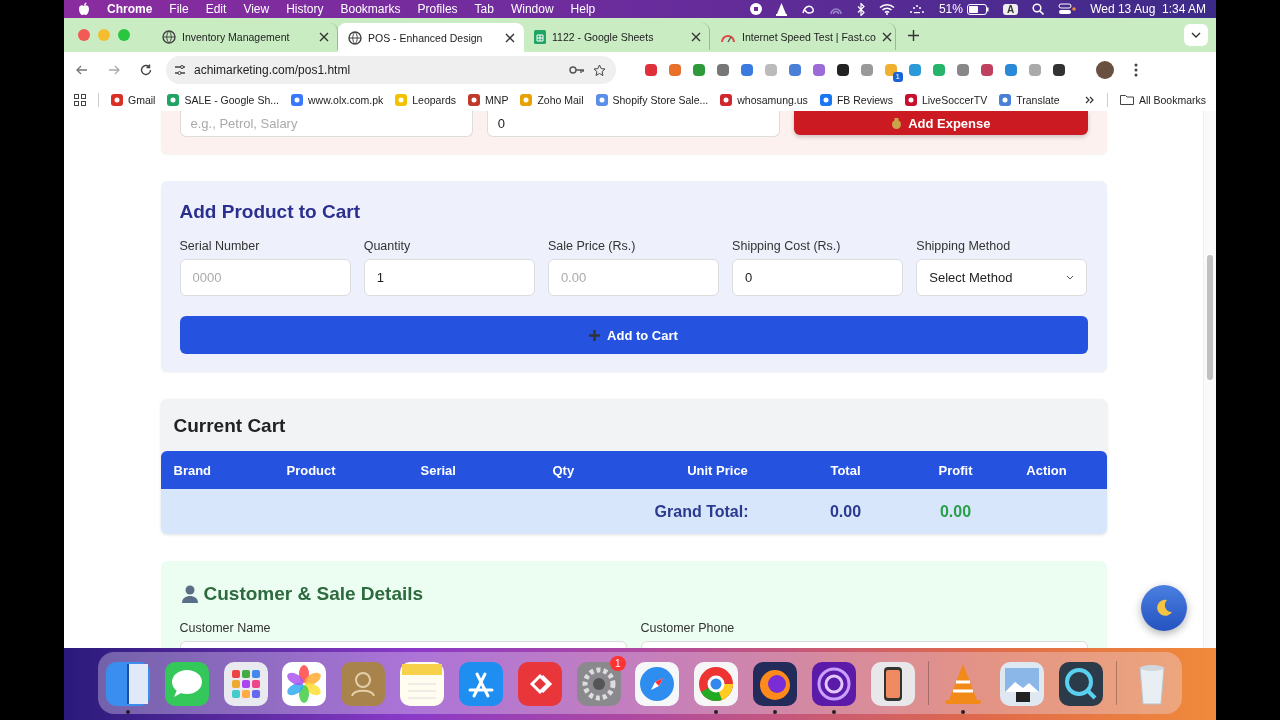 The height and width of the screenshot is (720, 1280). I want to click on input-field: 1, so click(449, 277).